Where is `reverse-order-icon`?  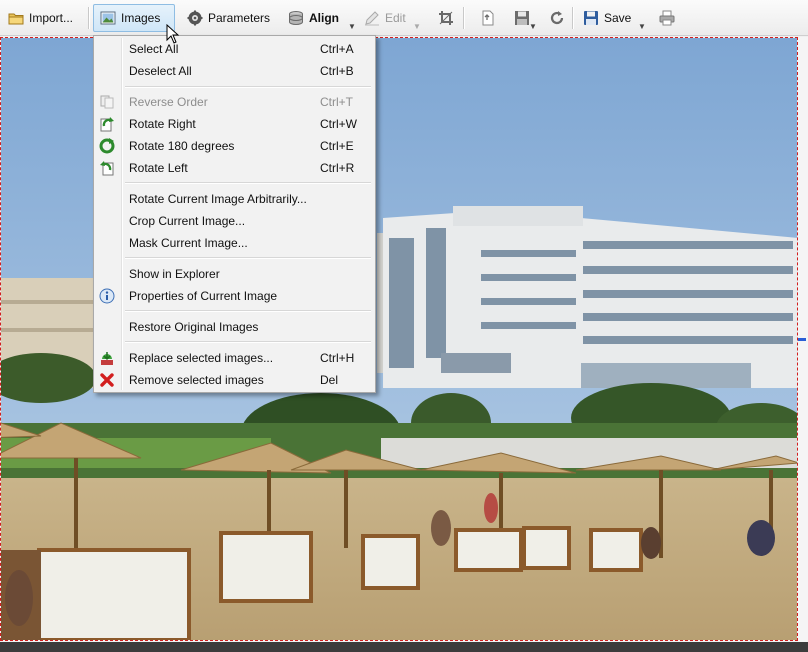 reverse-order-icon is located at coordinates (107, 102).